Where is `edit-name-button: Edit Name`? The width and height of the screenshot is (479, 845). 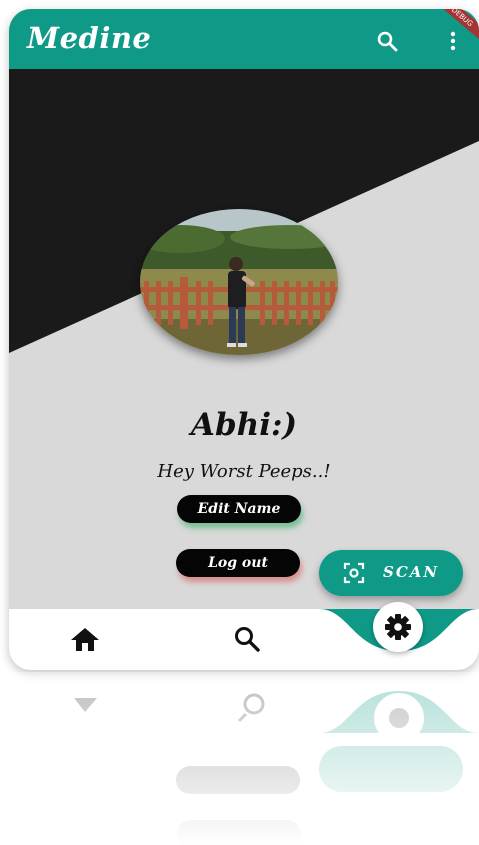 edit-name-button: Edit Name is located at coordinates (239, 509).